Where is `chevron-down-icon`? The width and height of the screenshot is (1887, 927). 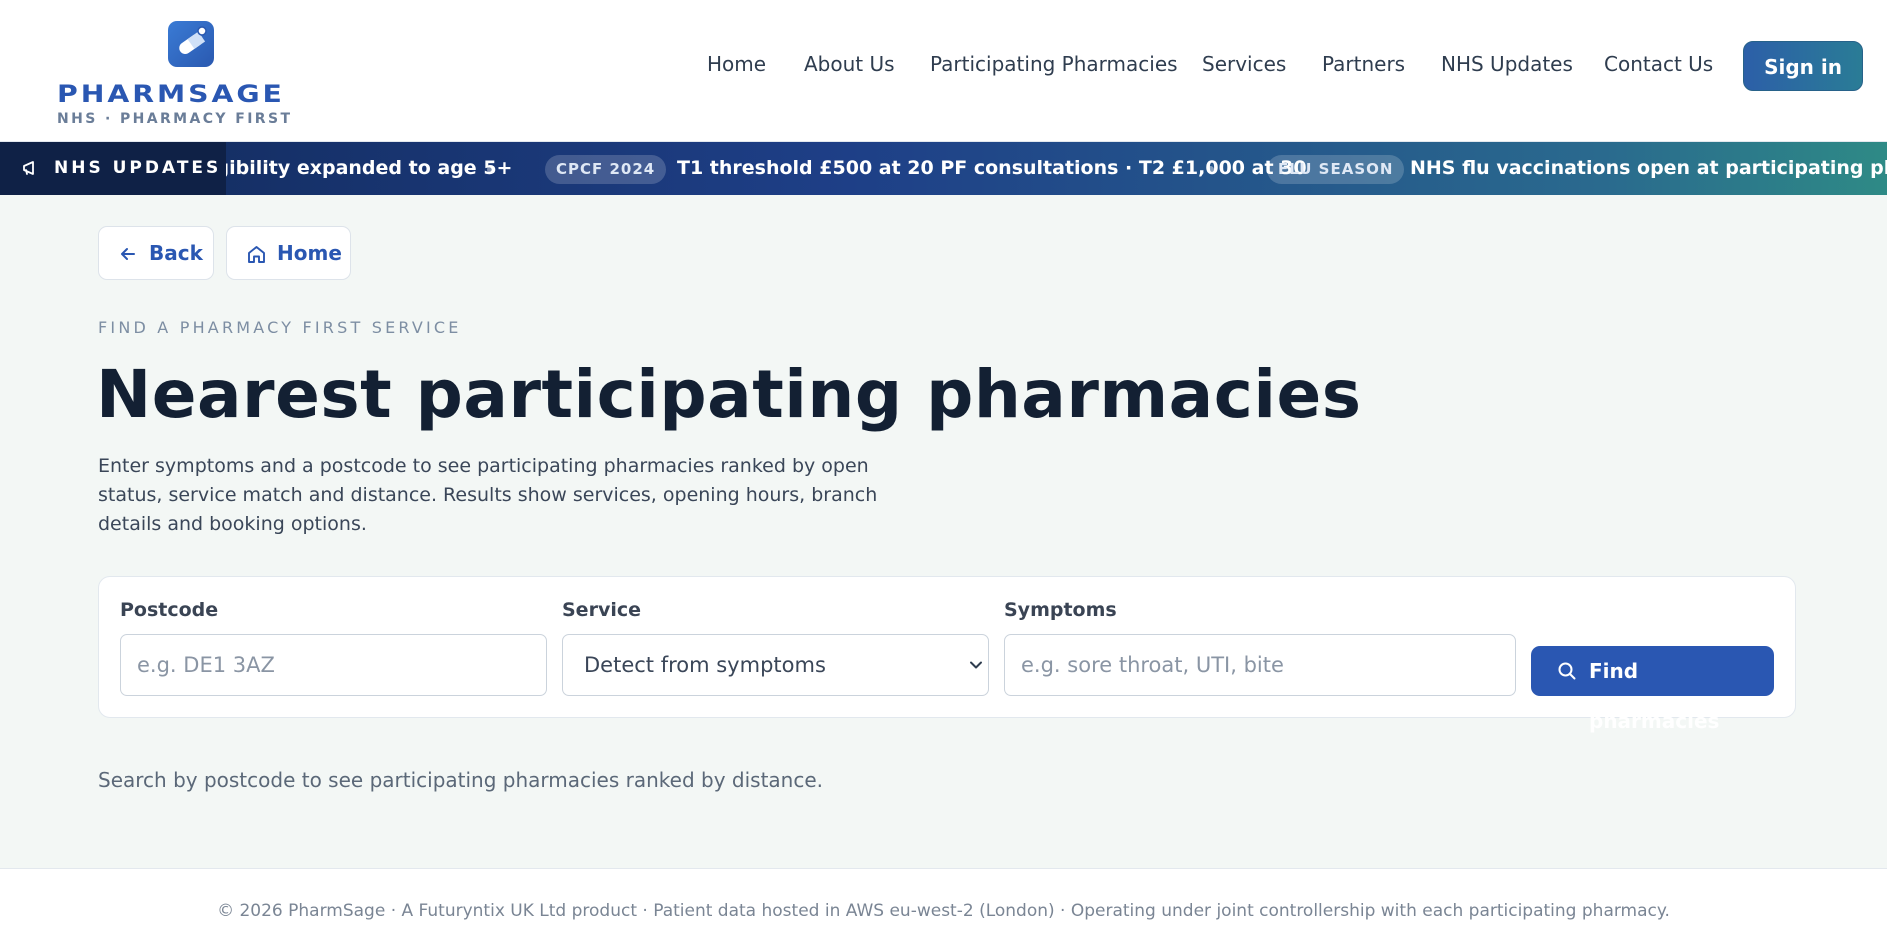
chevron-down-icon is located at coordinates (976, 665).